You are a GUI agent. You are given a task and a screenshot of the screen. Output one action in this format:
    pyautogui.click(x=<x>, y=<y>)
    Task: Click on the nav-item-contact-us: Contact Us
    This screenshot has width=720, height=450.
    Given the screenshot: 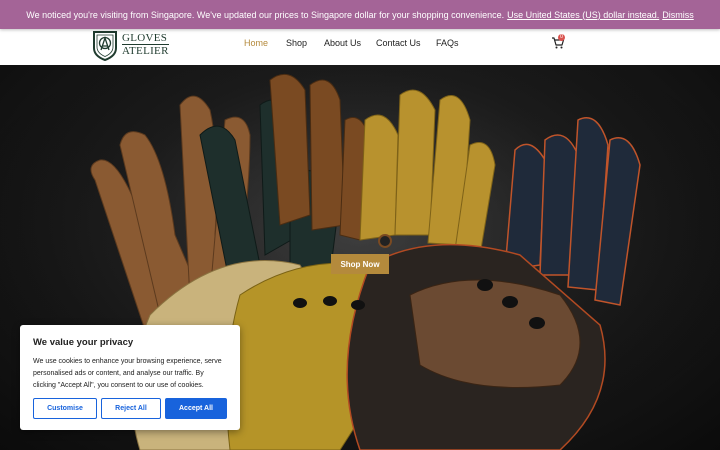 What is the action you would take?
    pyautogui.click(x=398, y=43)
    